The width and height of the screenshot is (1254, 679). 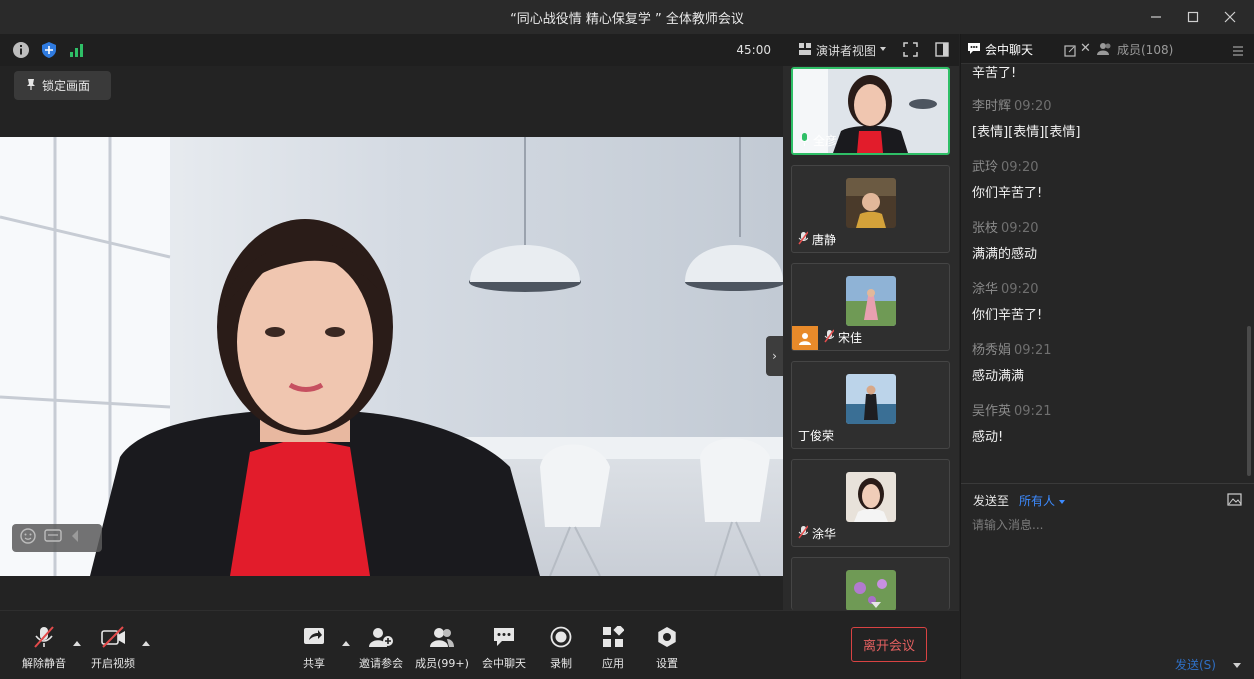 I want to click on participant-tile: 宋佳, so click(x=870, y=307).